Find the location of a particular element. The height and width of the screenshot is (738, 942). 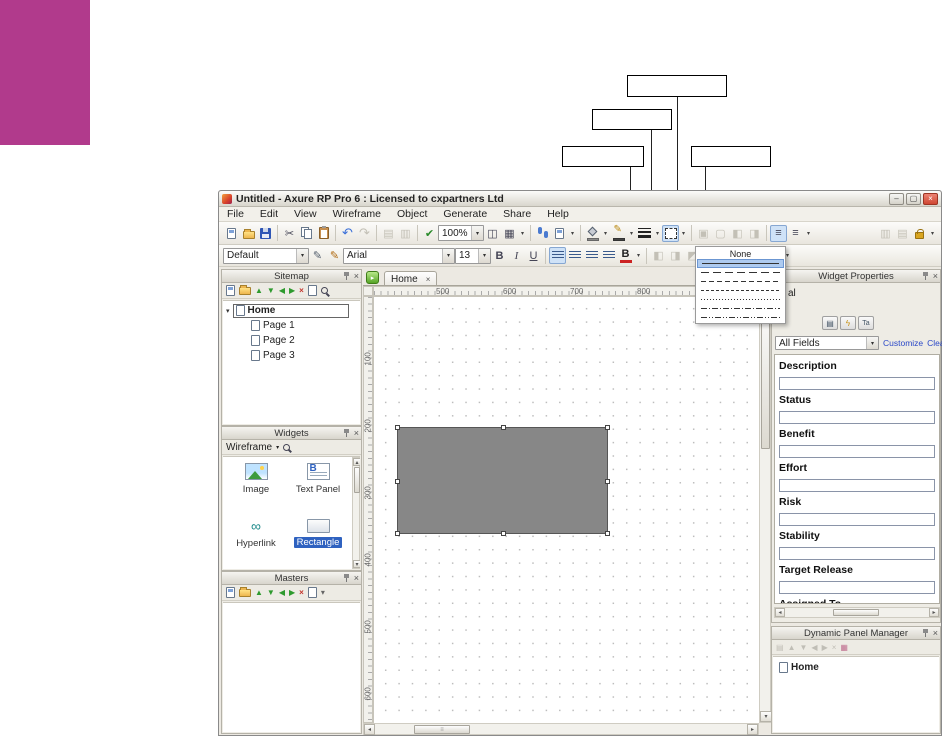

widget-image: Image is located at coordinates (256, 479).